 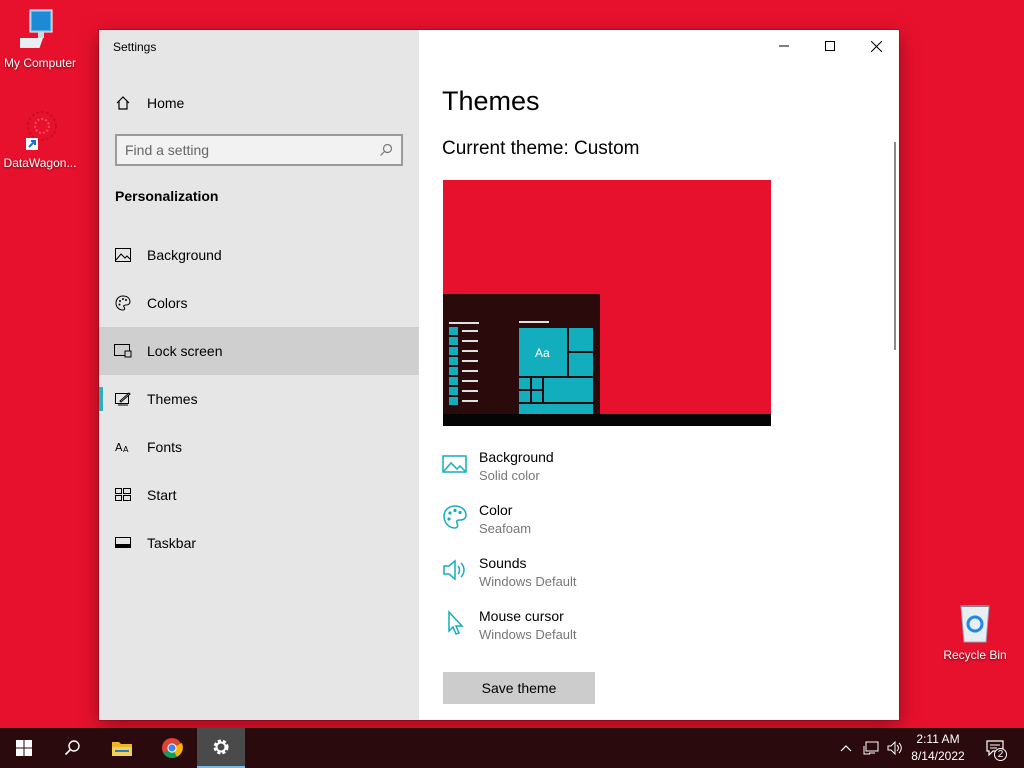 What do you see at coordinates (259, 447) in the screenshot?
I see `sidebar-item-fonts: AA Fonts` at bounding box center [259, 447].